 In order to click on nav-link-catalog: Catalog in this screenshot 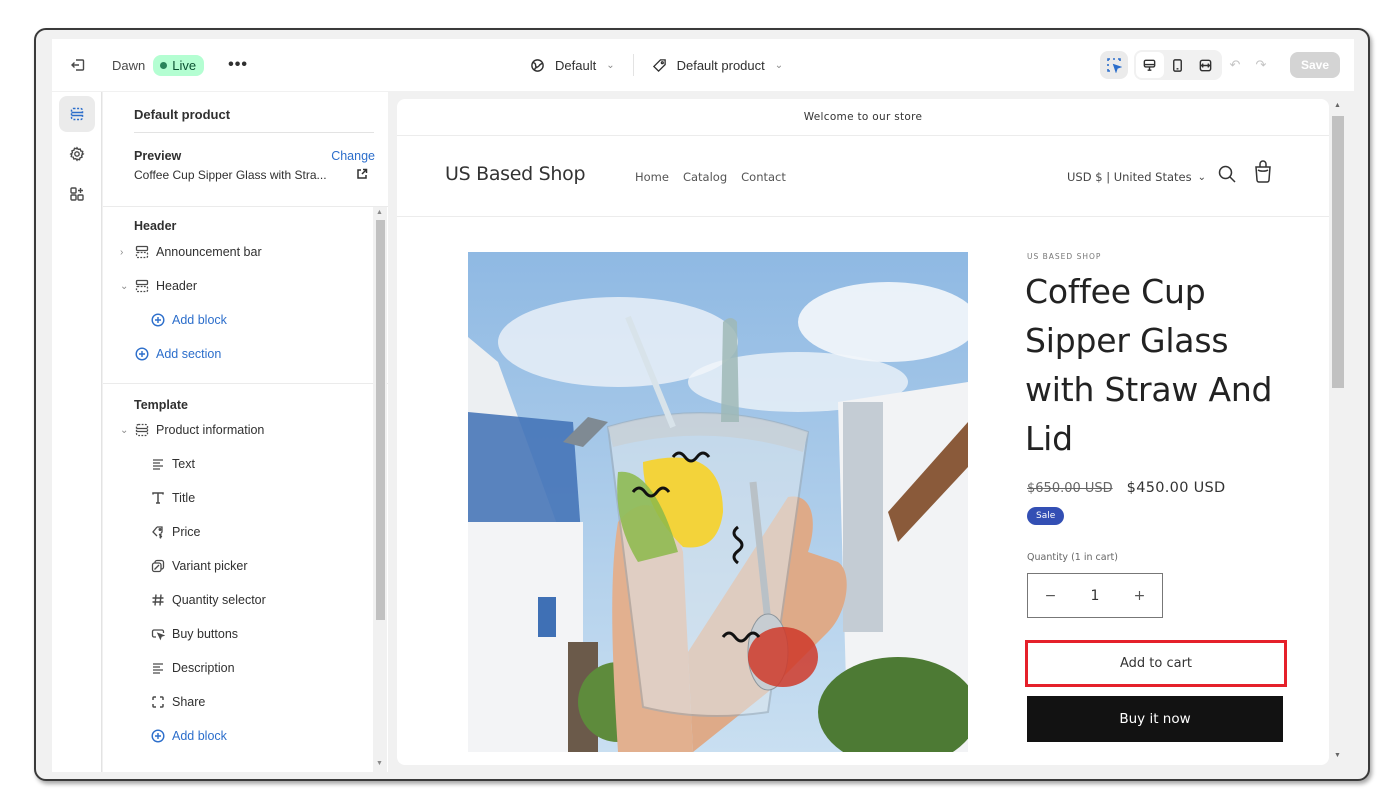, I will do `click(705, 177)`.